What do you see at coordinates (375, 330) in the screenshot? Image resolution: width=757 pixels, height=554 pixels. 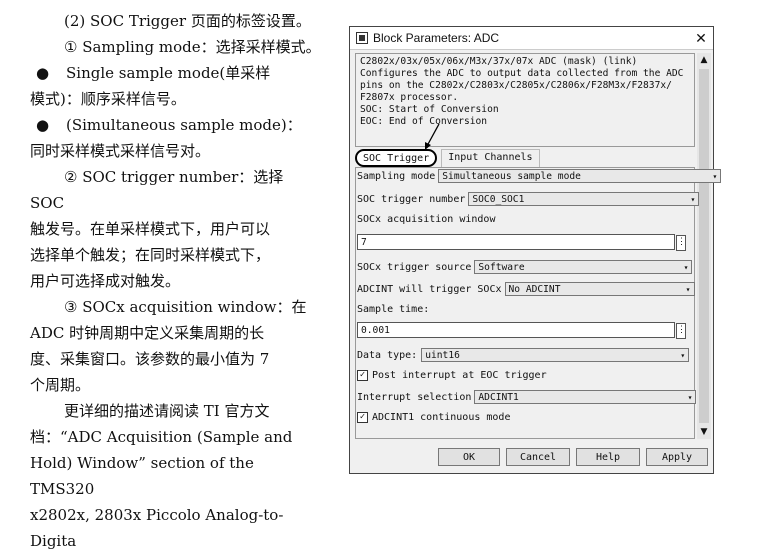 I see `sample-time-value: 0.001` at bounding box center [375, 330].